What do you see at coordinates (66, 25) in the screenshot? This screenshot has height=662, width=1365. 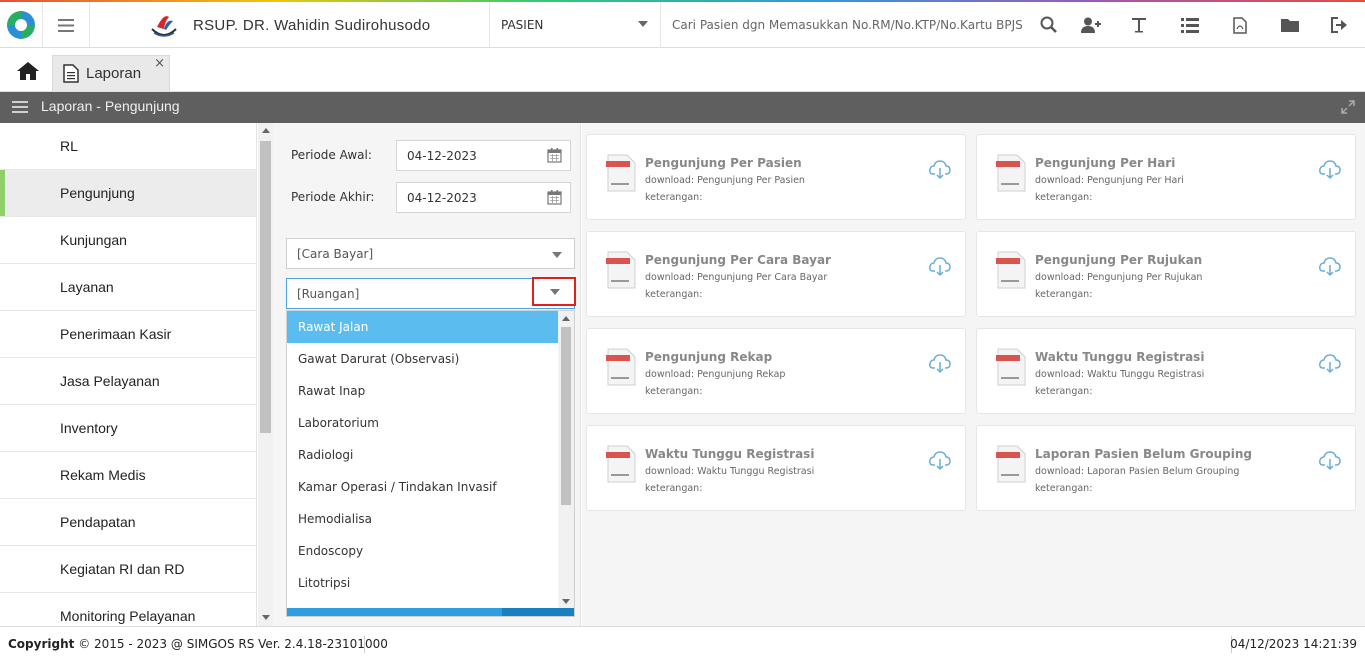 I see `main-menu-button` at bounding box center [66, 25].